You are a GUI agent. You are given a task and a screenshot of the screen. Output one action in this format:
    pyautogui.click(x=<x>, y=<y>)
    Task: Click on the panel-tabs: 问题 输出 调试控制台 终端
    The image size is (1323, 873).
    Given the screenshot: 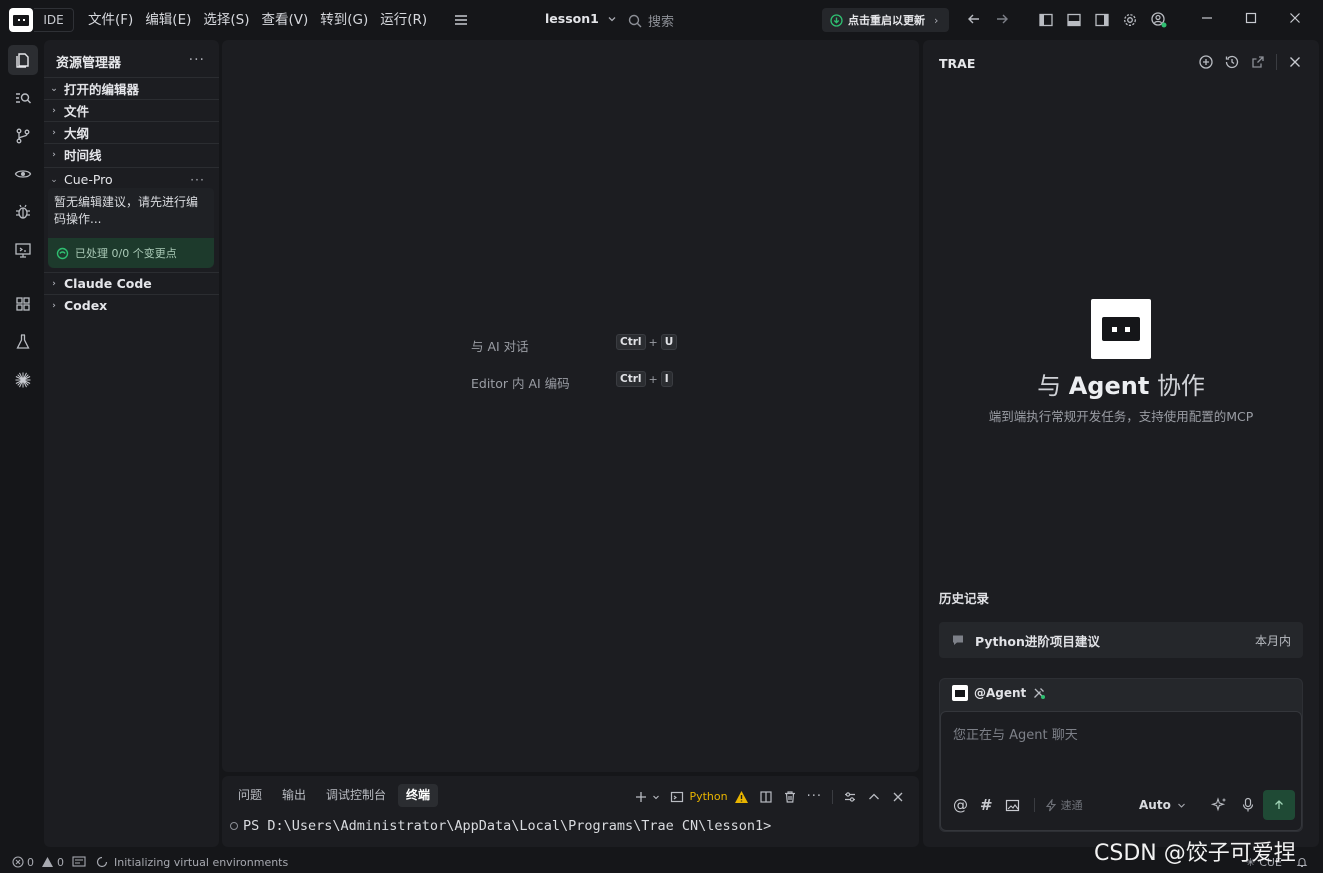 What is the action you would take?
    pyautogui.click(x=334, y=795)
    